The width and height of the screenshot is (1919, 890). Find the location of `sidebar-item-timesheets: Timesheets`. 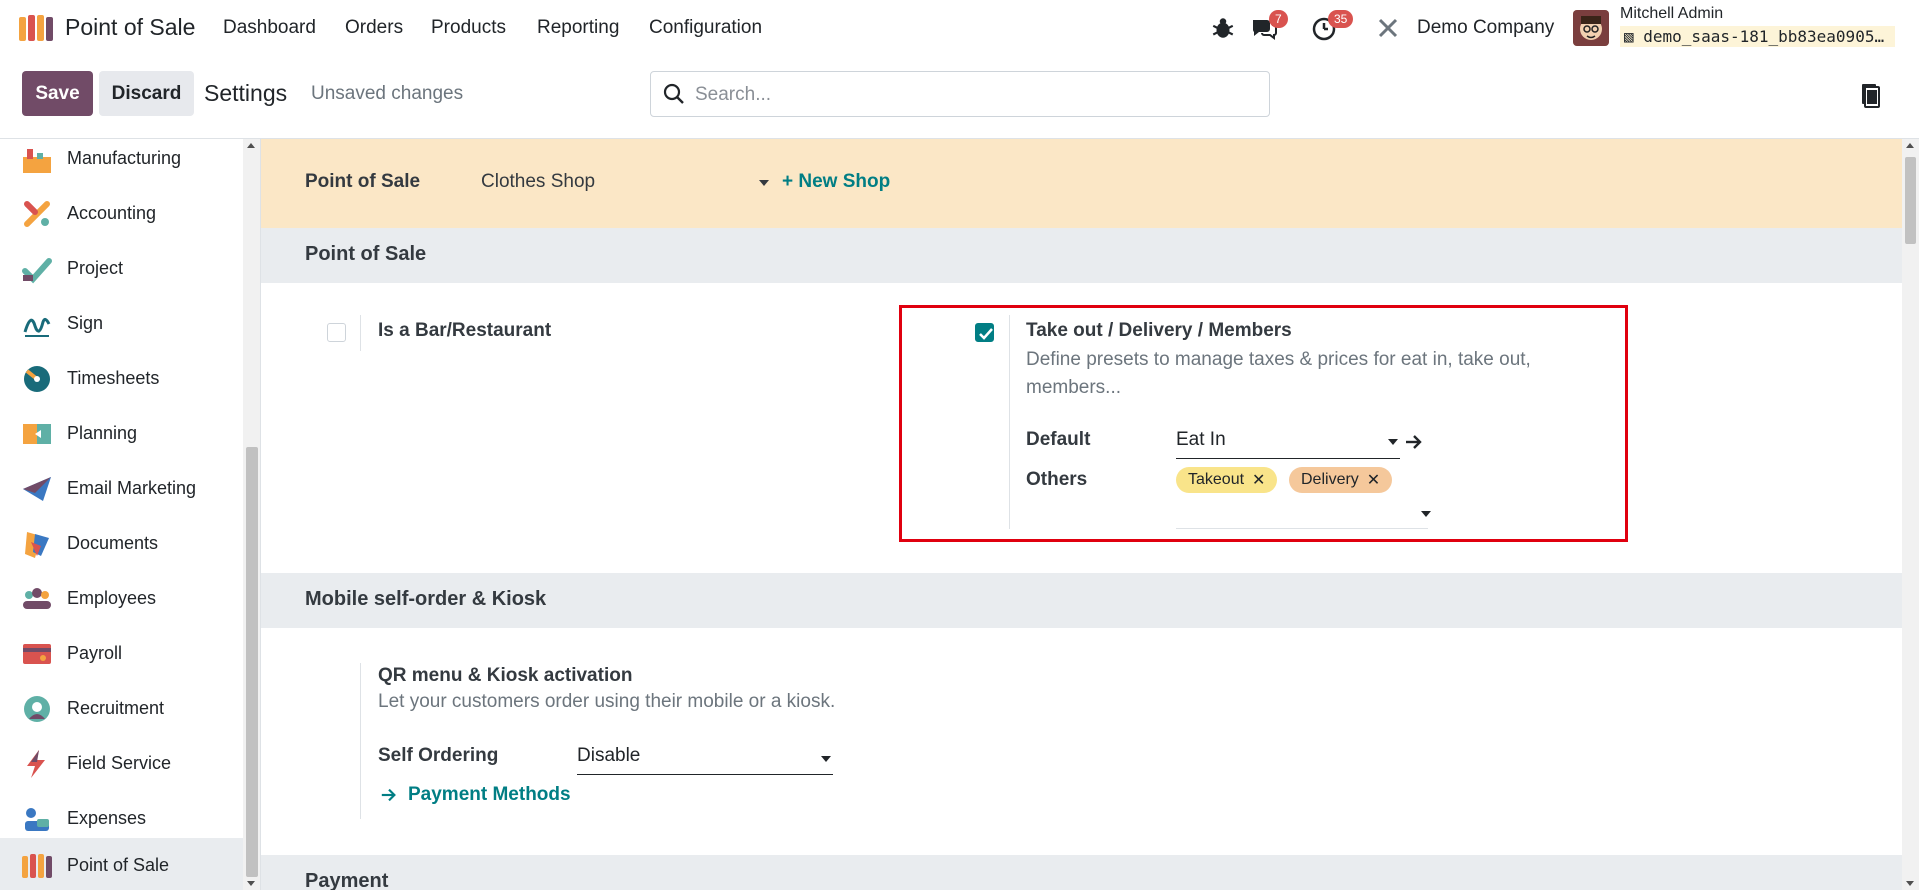

sidebar-item-timesheets: Timesheets is located at coordinates (121, 378).